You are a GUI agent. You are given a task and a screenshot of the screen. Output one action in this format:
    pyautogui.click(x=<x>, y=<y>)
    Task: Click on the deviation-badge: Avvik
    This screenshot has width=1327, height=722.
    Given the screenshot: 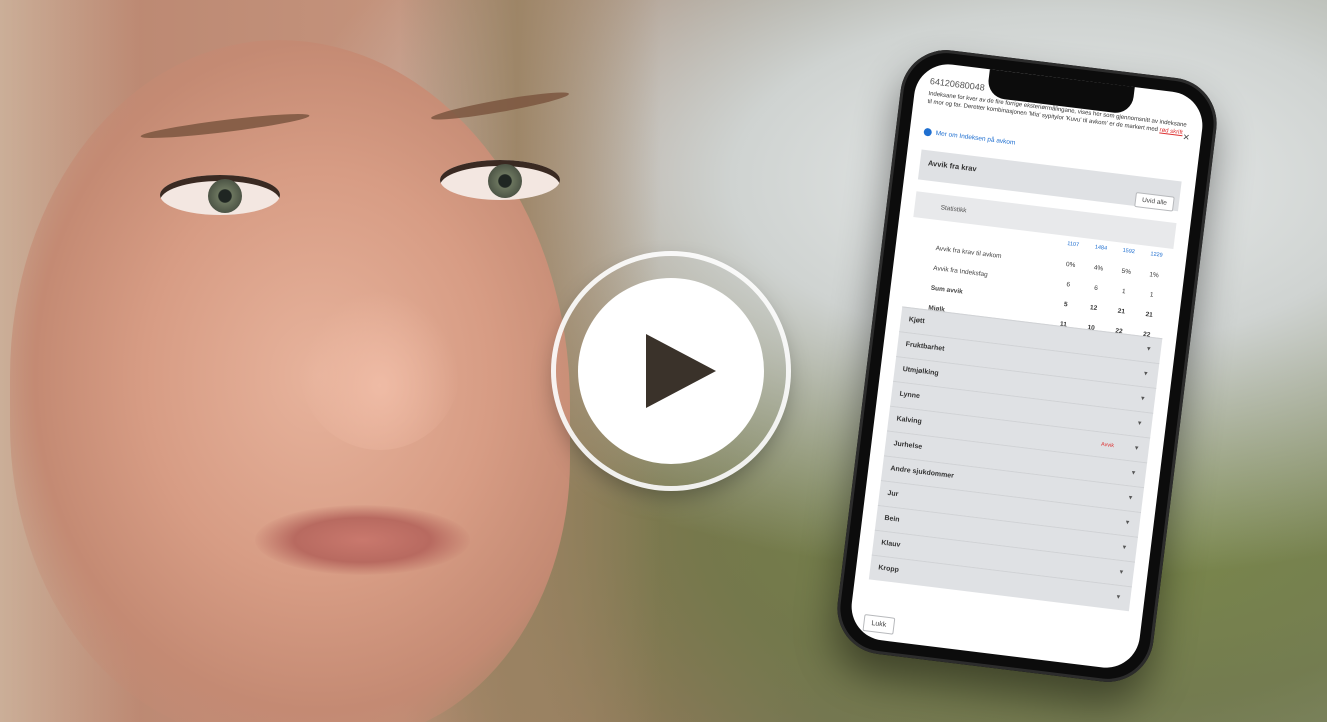 What is the action you would take?
    pyautogui.click(x=1107, y=445)
    